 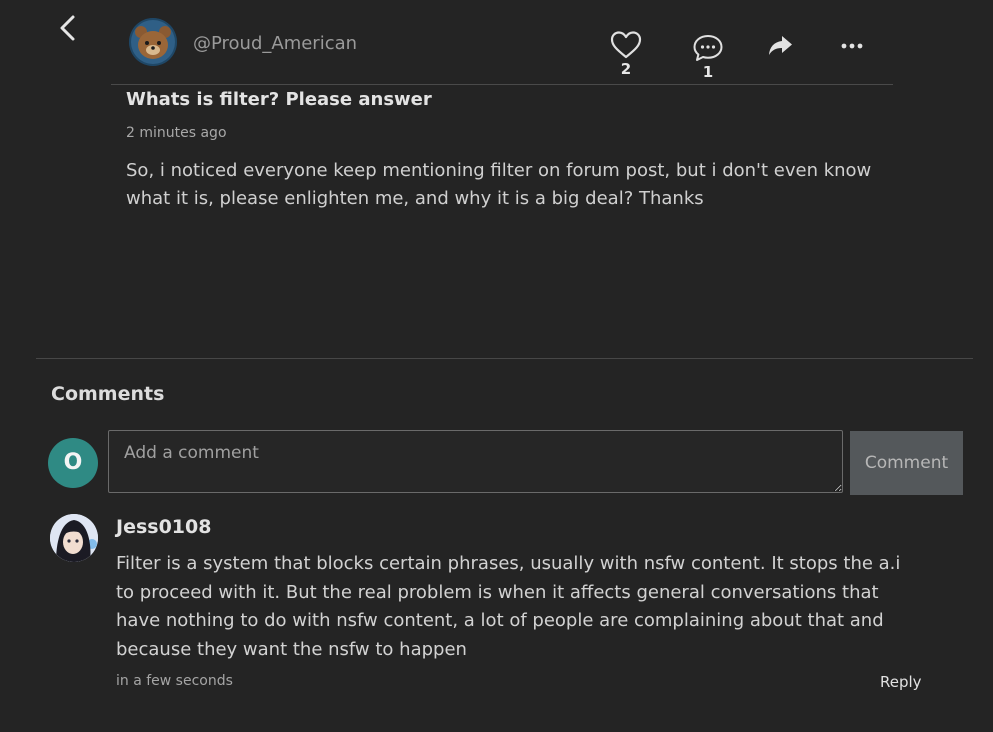 I want to click on more-options-button, so click(x=852, y=48).